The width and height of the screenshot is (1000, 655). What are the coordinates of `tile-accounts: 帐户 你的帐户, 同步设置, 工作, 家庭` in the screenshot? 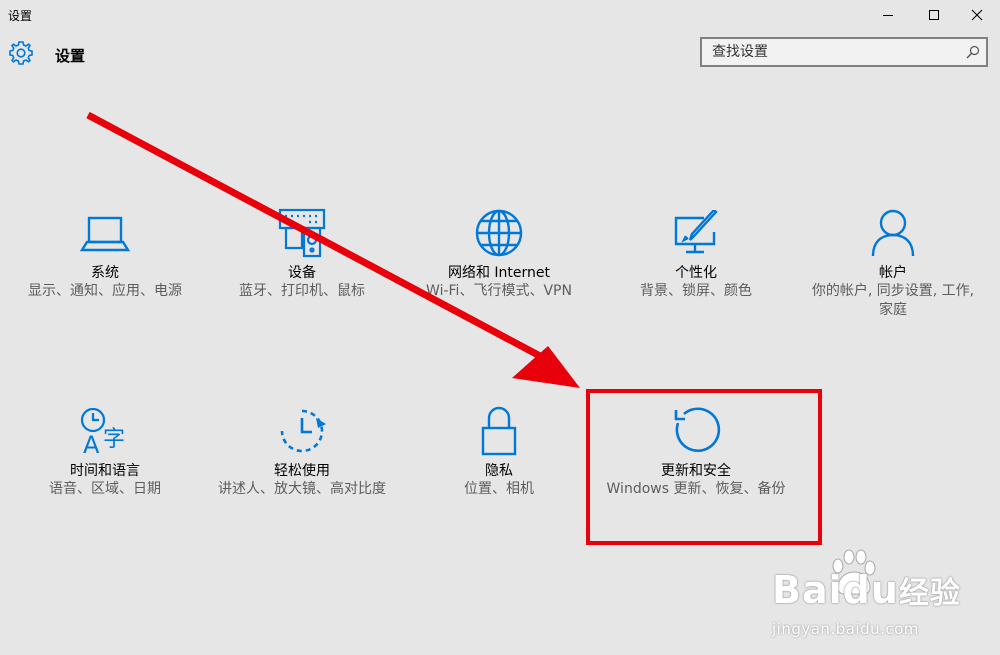 It's located at (893, 264).